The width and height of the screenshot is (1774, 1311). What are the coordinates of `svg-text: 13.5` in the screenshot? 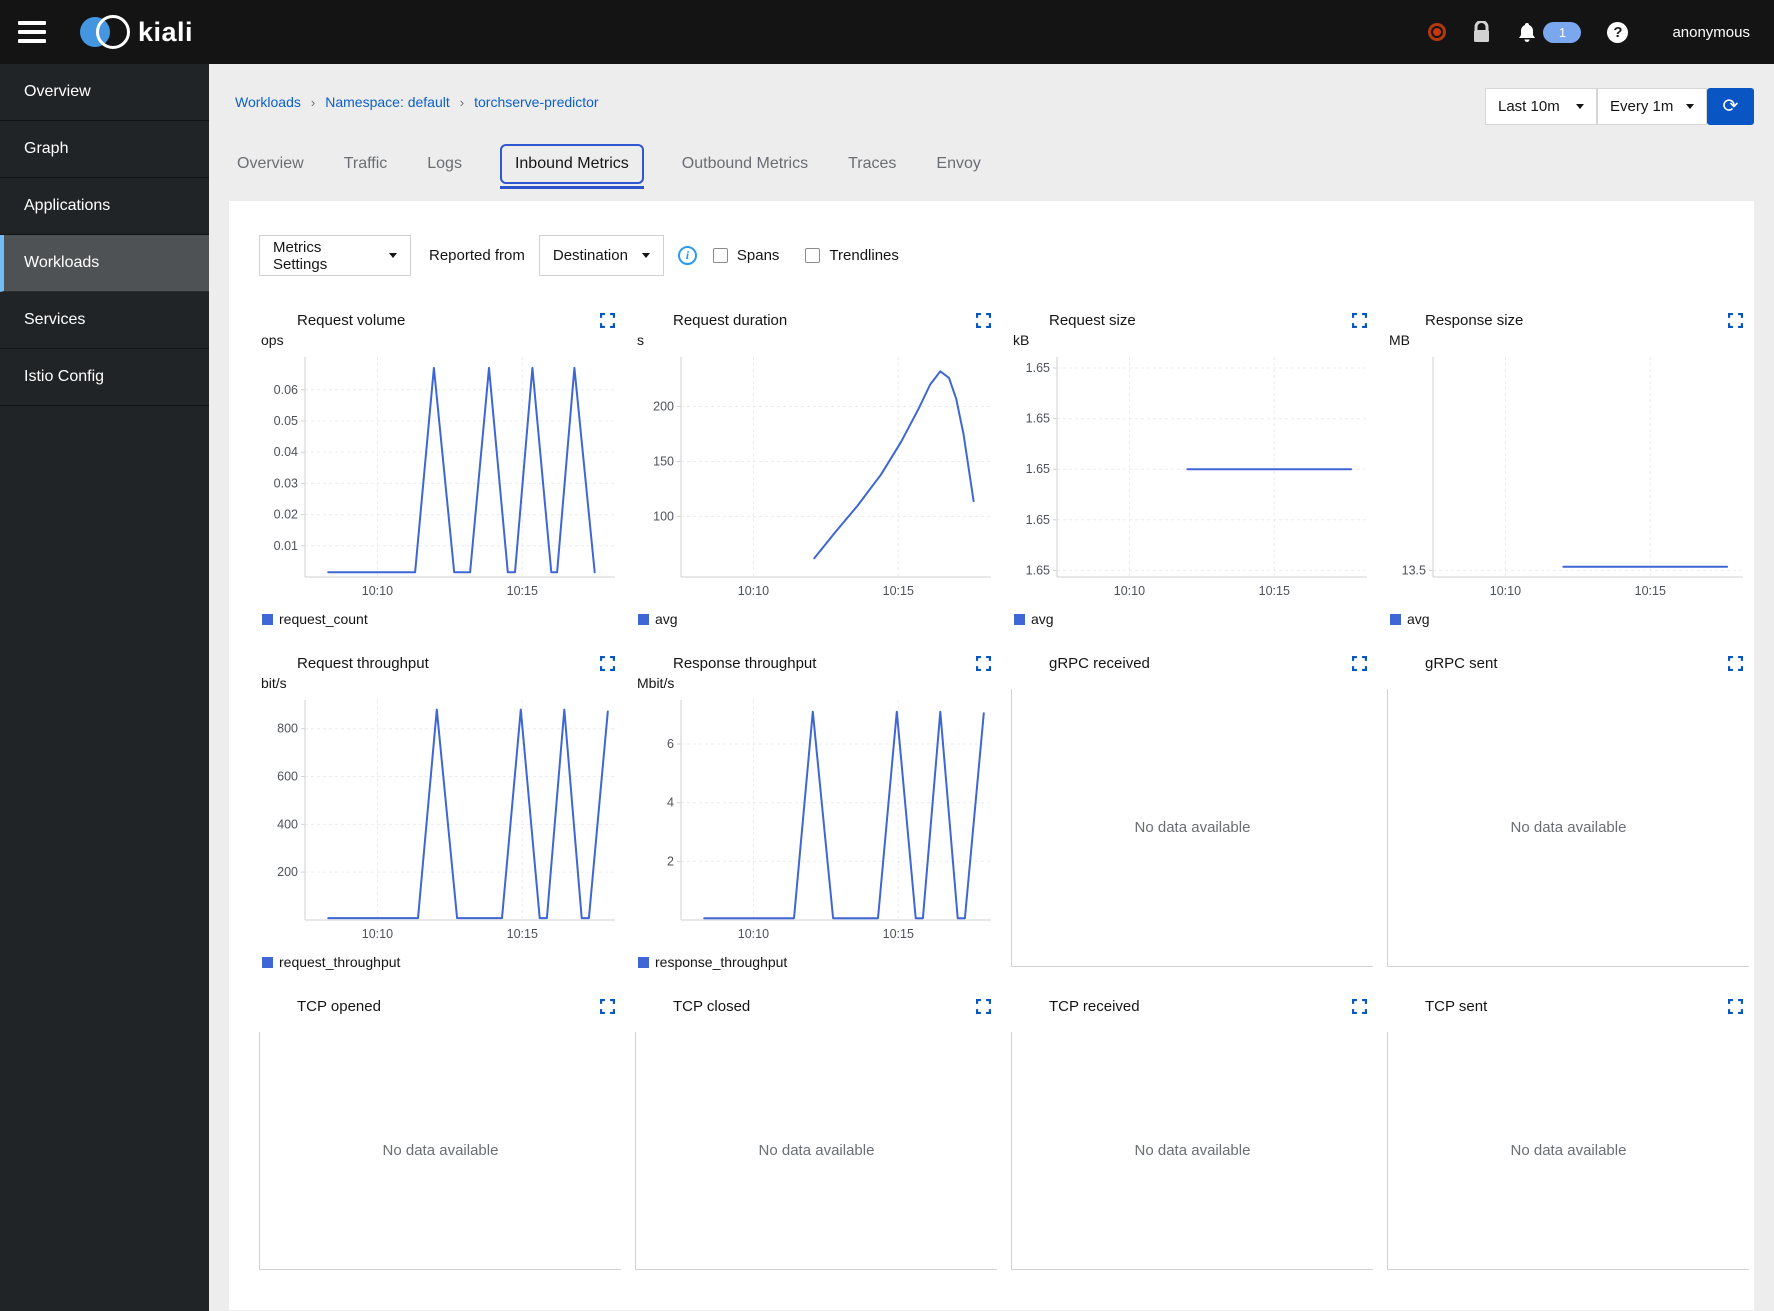 It's located at (1414, 570).